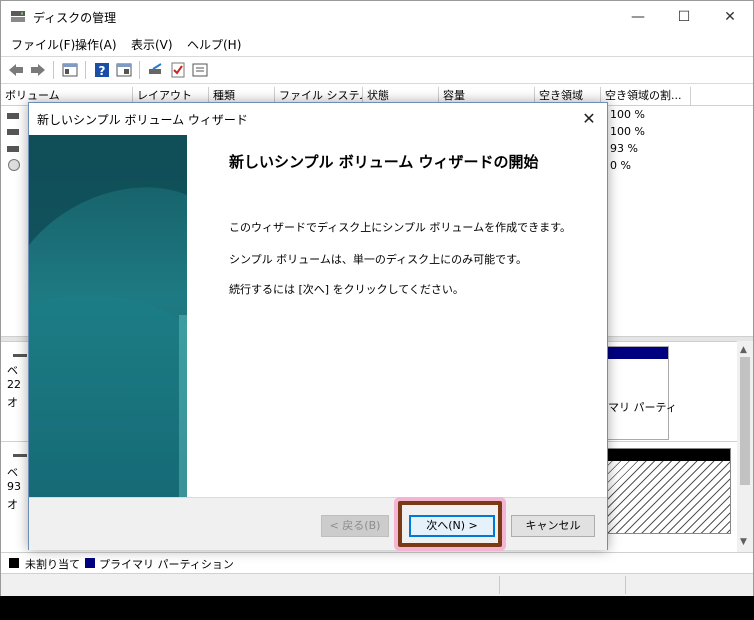 This screenshot has width=754, height=620. Describe the element at coordinates (12, 472) in the screenshot. I see `disk-1-type: ベ` at that location.